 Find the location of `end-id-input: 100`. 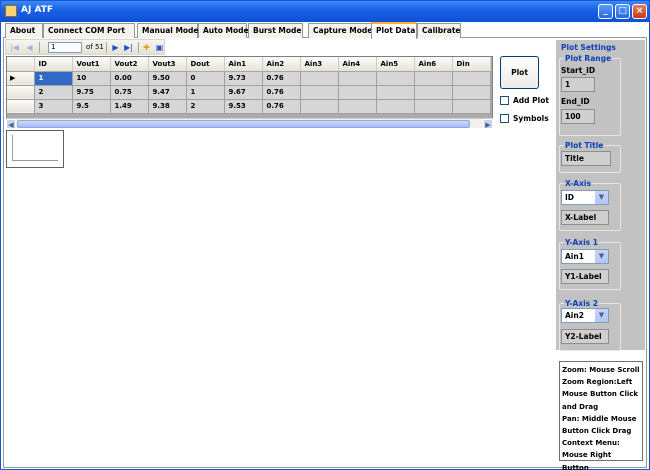

end-id-input: 100 is located at coordinates (578, 116).